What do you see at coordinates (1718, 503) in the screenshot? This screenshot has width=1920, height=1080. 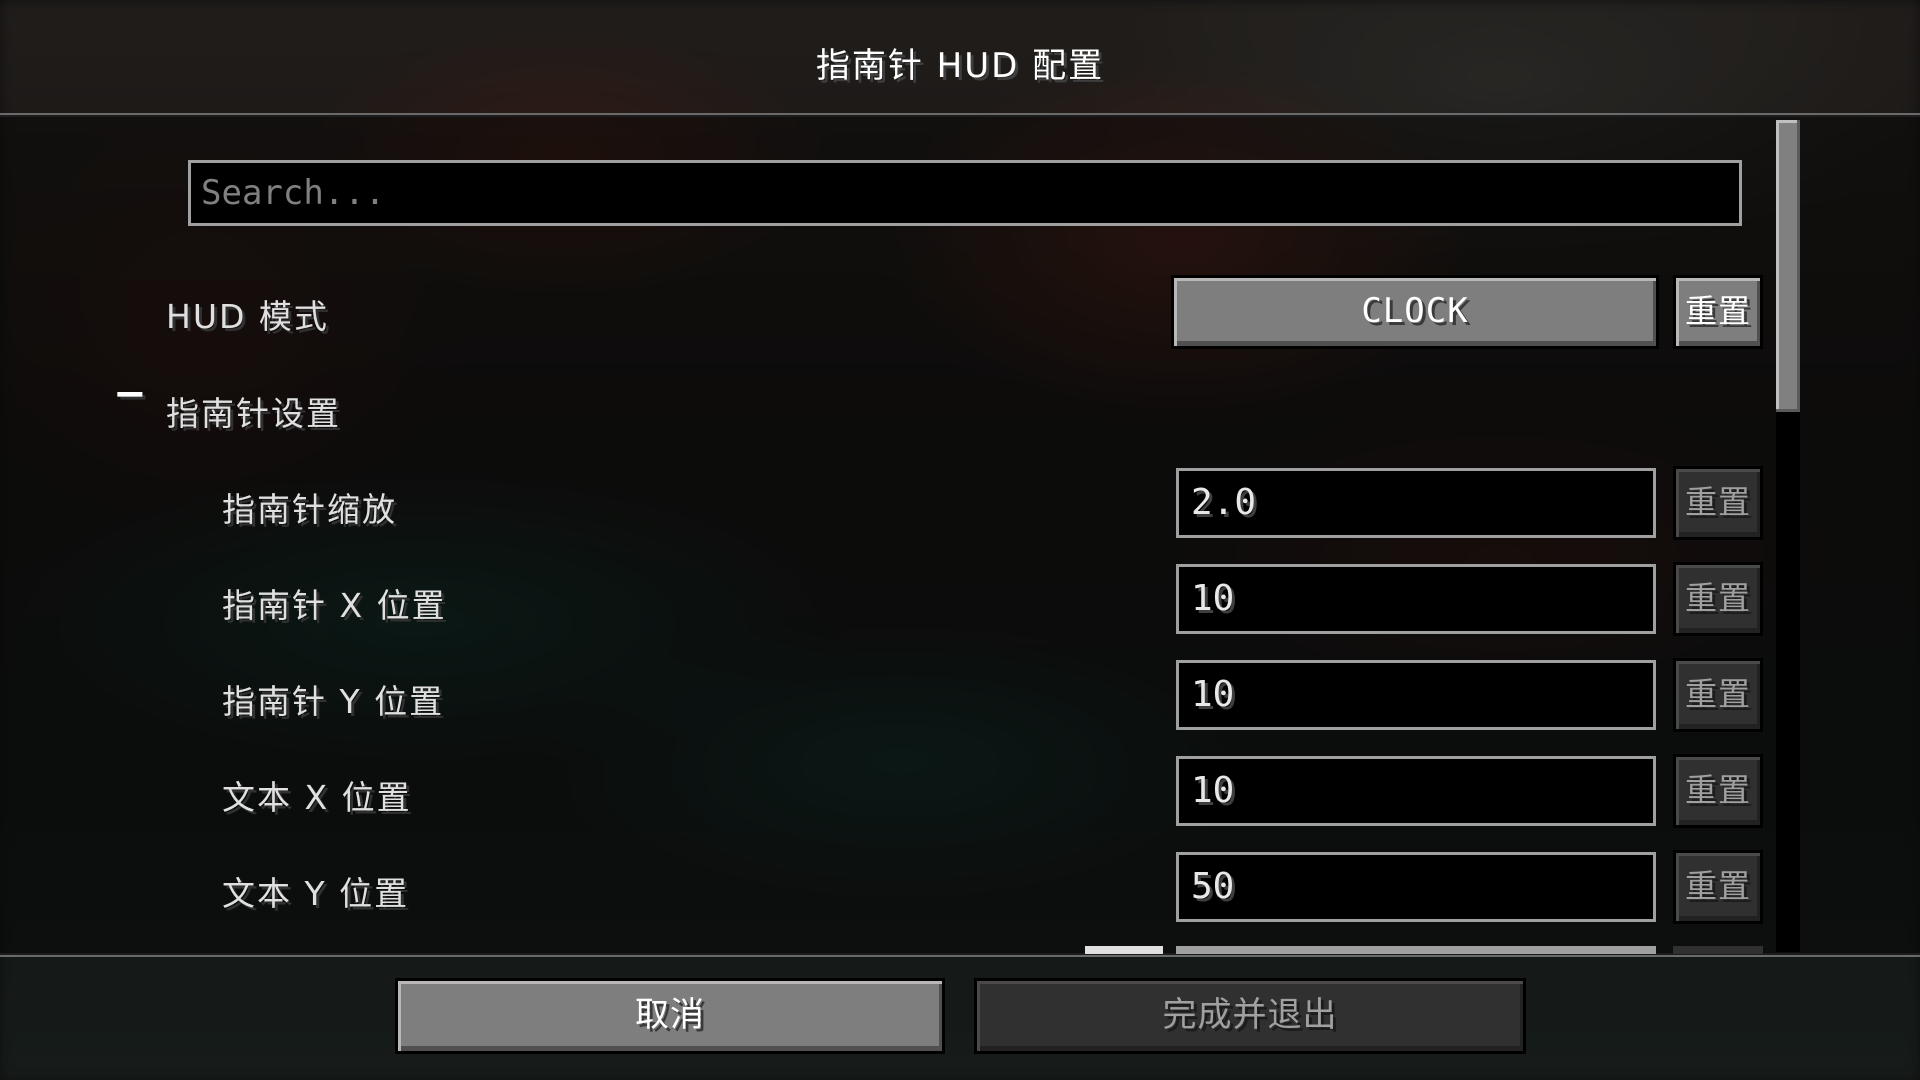 I see `compass-scale-reset-button: 重置` at bounding box center [1718, 503].